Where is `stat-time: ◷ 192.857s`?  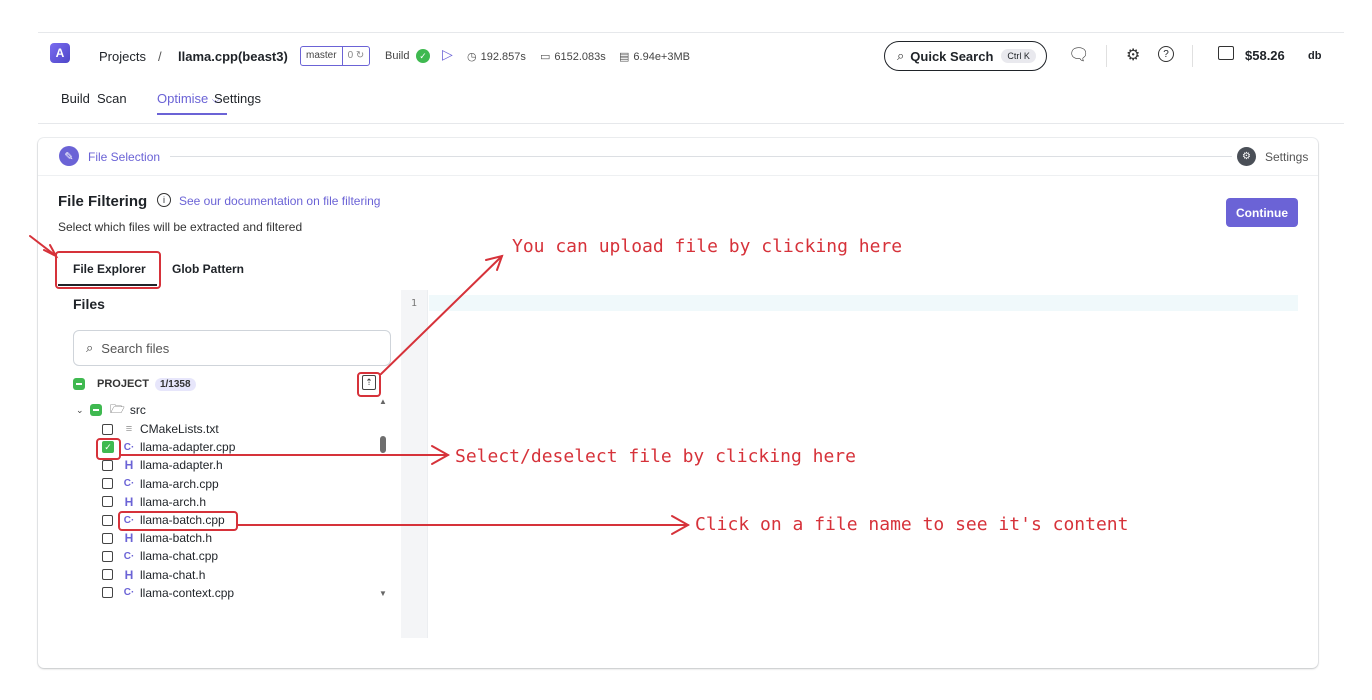
stat-time: ◷ 192.857s is located at coordinates (496, 57).